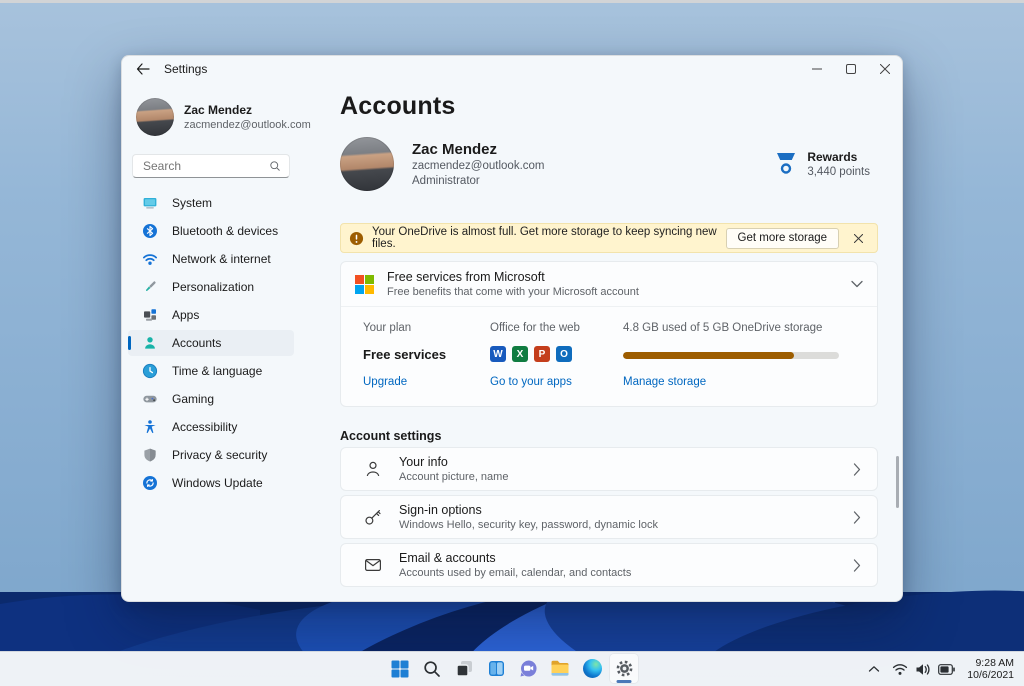  What do you see at coordinates (150, 287) in the screenshot?
I see `personalization-icon` at bounding box center [150, 287].